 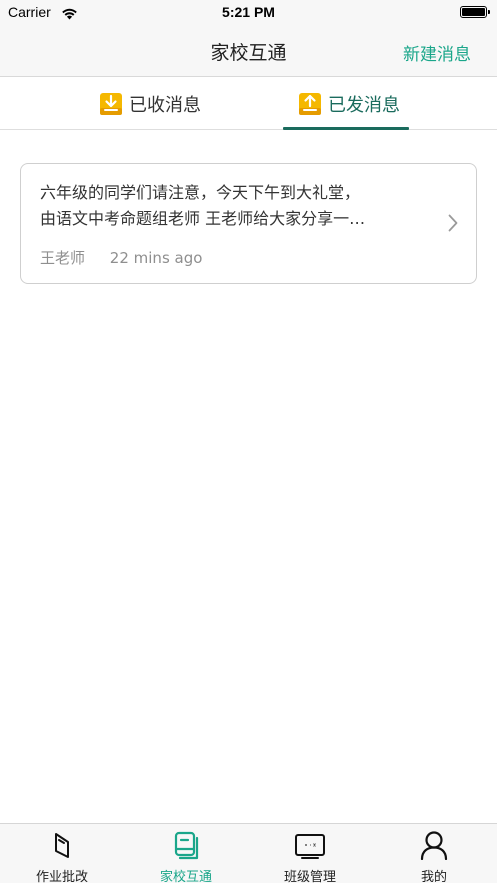 What do you see at coordinates (310, 104) in the screenshot?
I see `outbox-upload-icon` at bounding box center [310, 104].